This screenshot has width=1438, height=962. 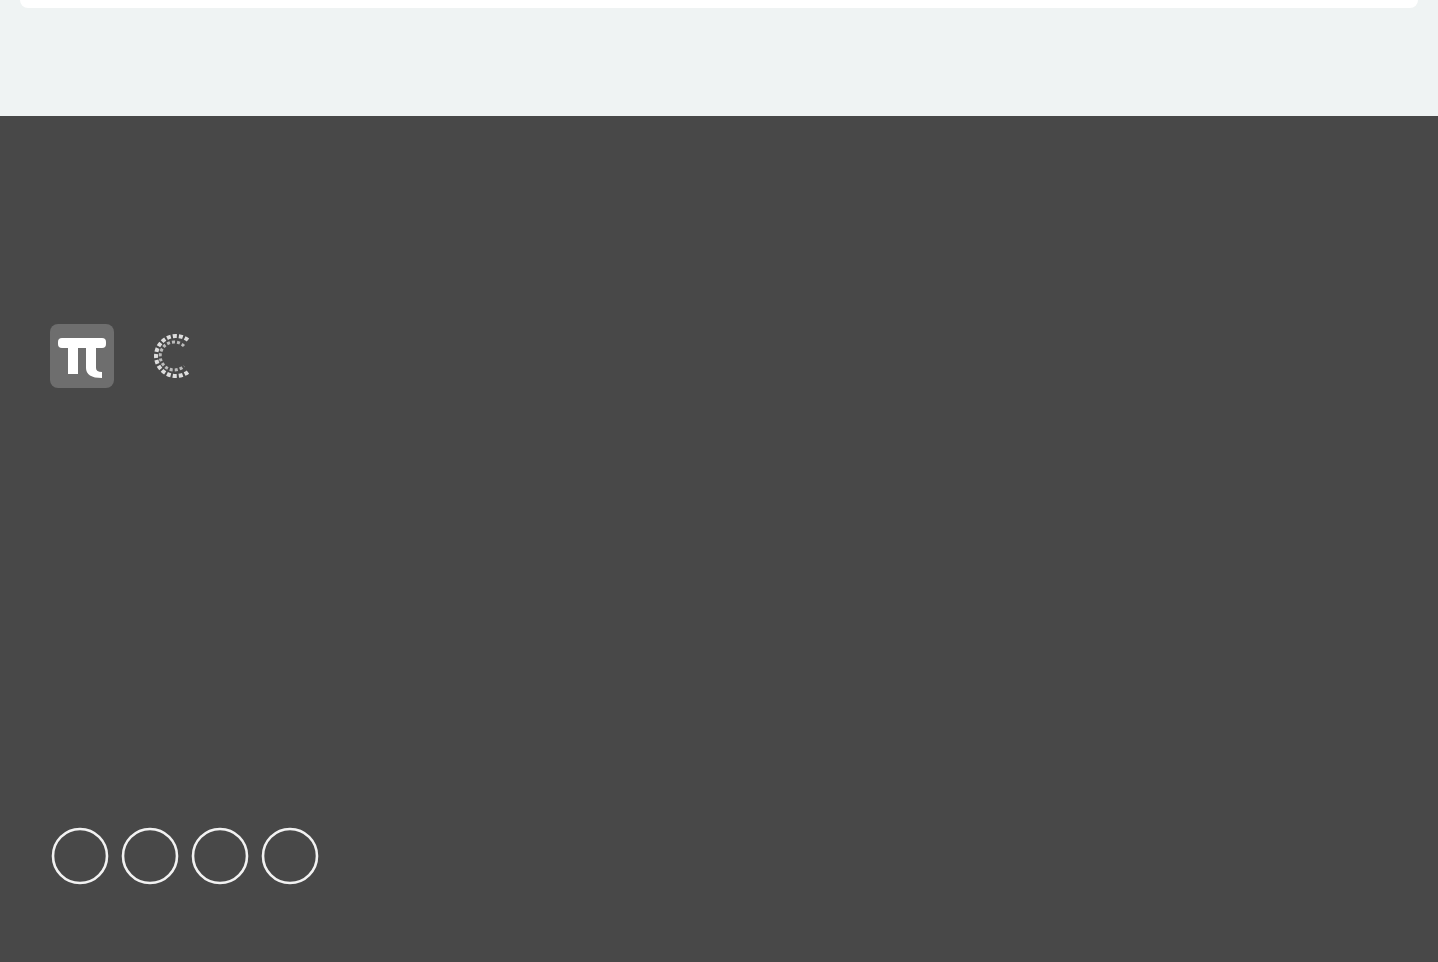 I want to click on pi-logo-icon, so click(x=82, y=356).